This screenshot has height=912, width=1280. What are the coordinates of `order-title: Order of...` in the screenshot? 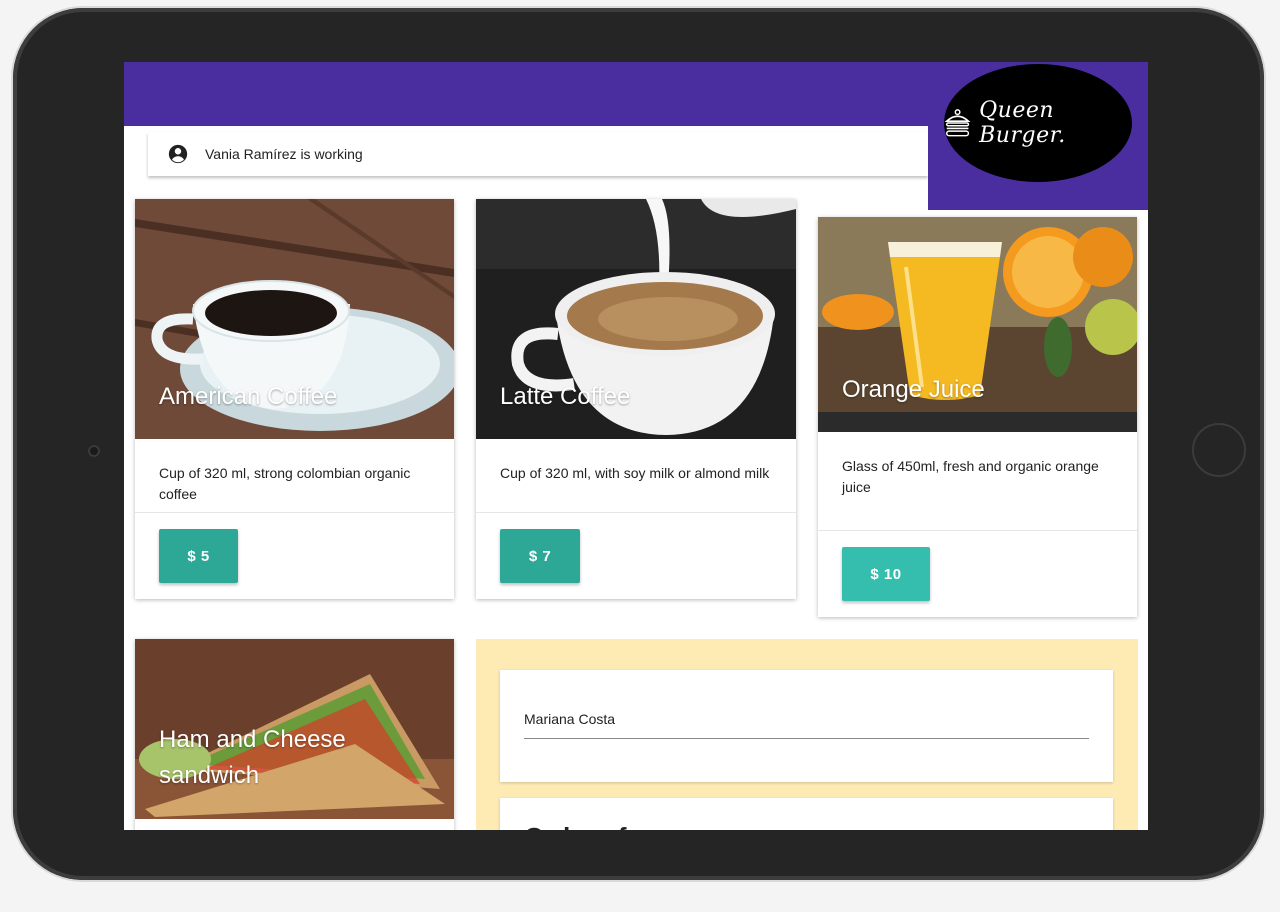 It's located at (586, 826).